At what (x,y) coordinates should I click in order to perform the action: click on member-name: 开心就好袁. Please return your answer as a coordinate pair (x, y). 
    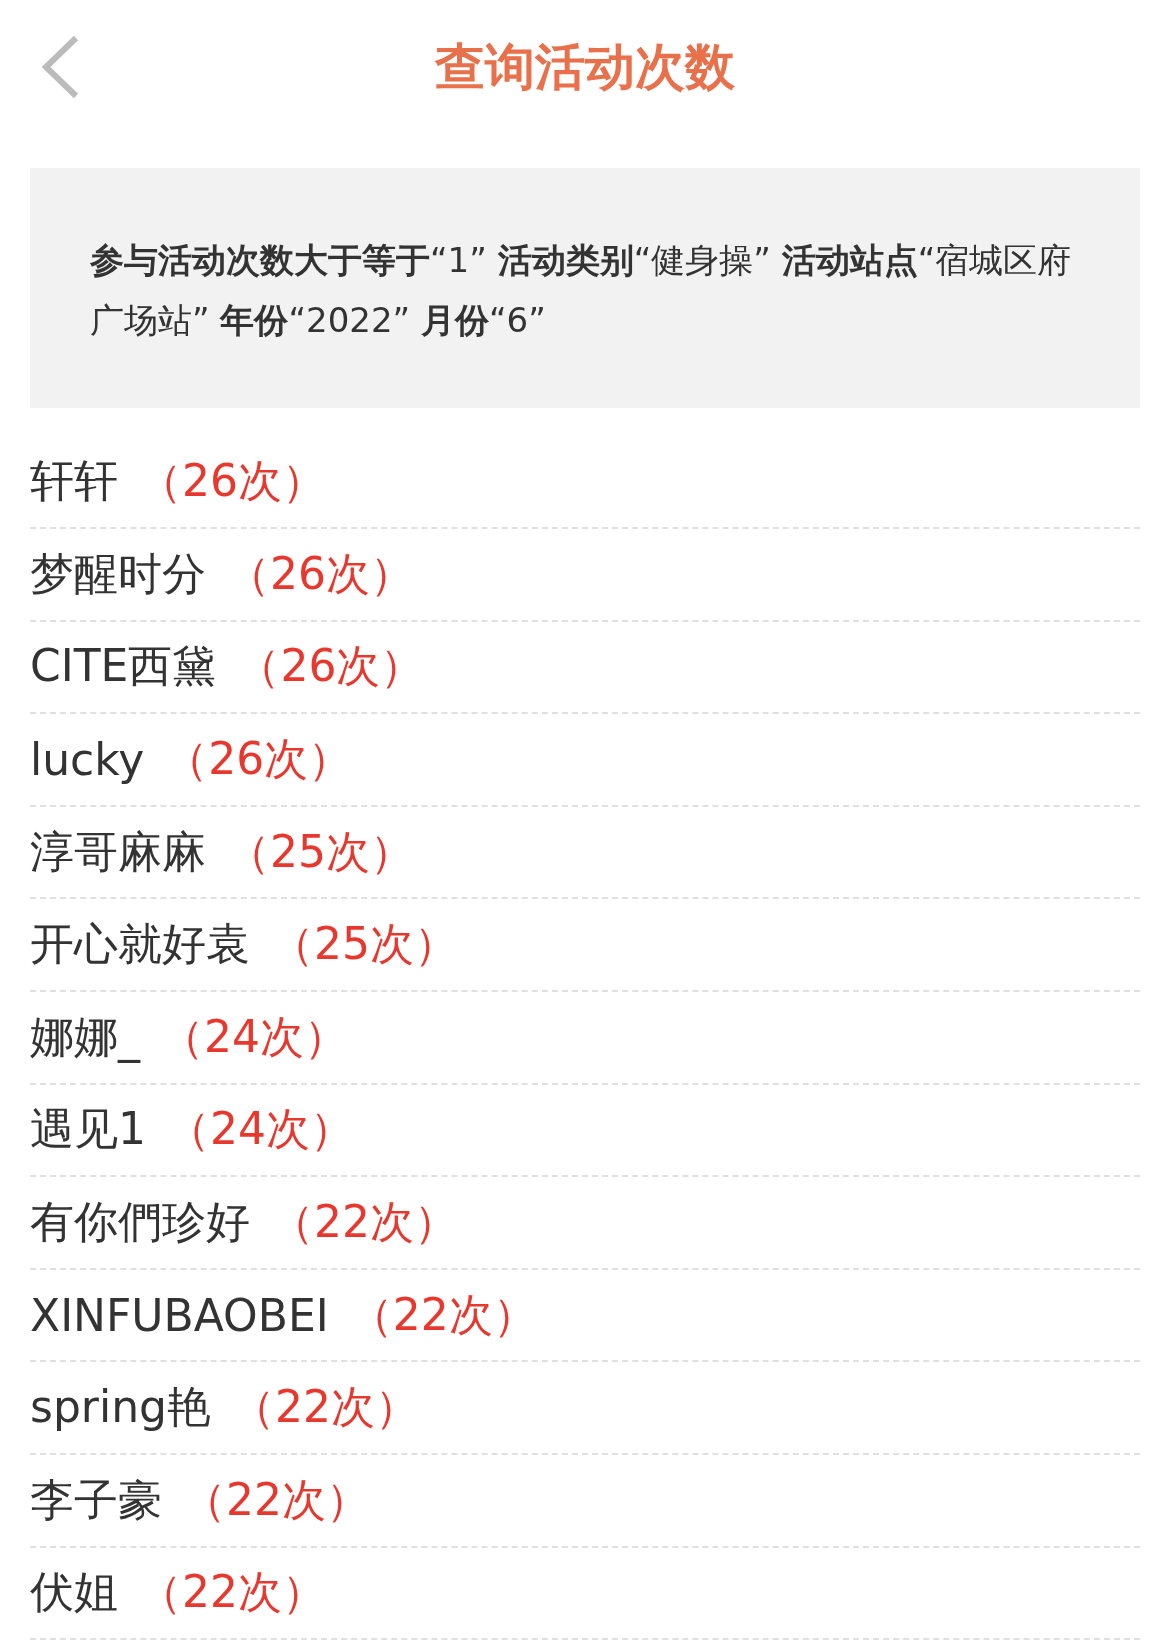
    Looking at the image, I should click on (140, 944).